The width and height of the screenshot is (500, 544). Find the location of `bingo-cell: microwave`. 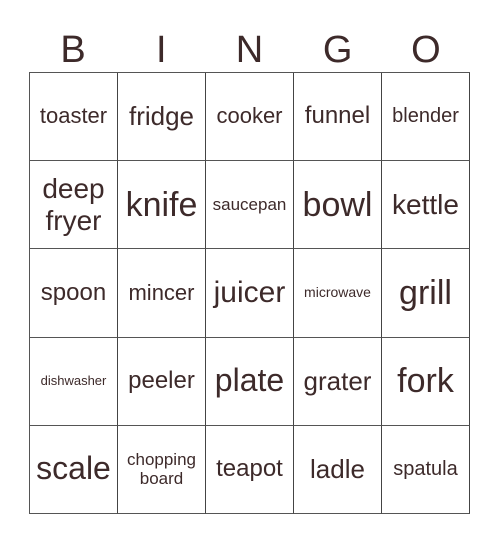

bingo-cell: microwave is located at coordinates (338, 293).